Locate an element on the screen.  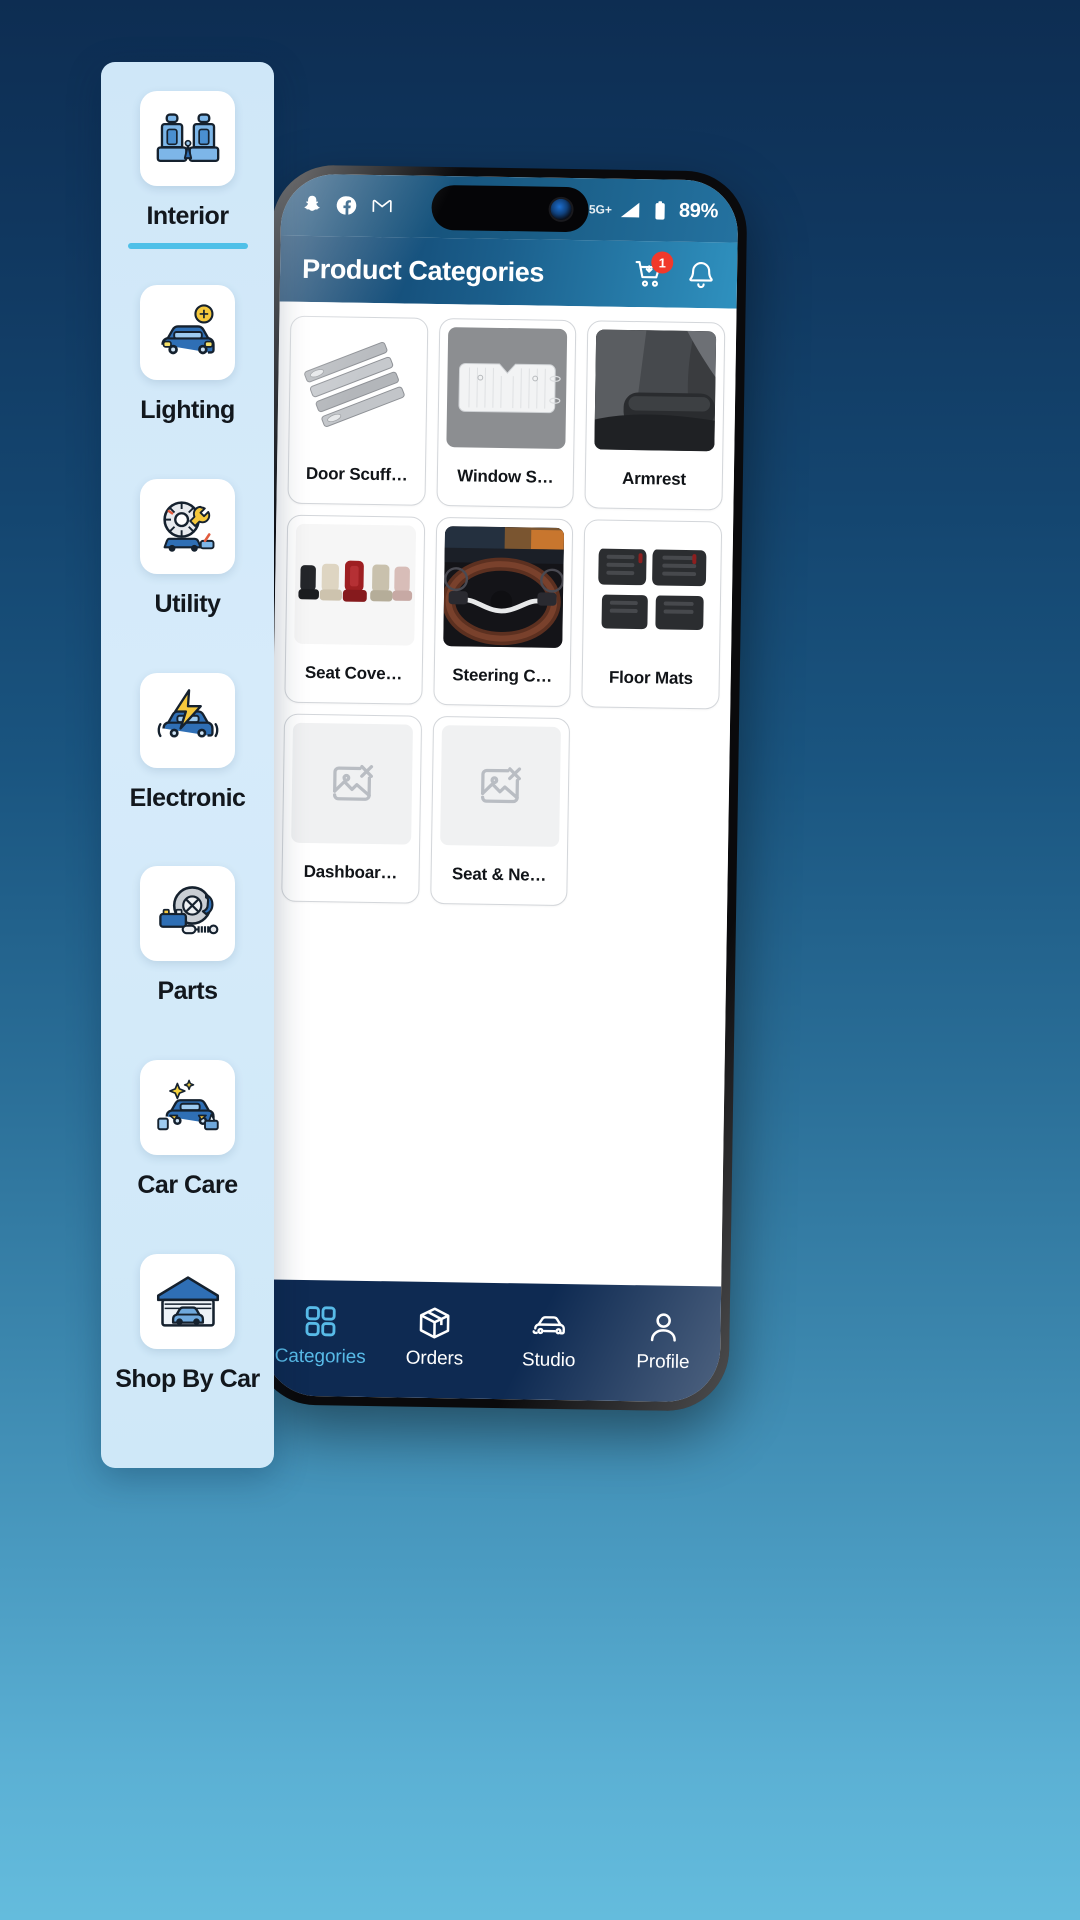
rail-item-label: Interior is located at coordinates (187, 216).